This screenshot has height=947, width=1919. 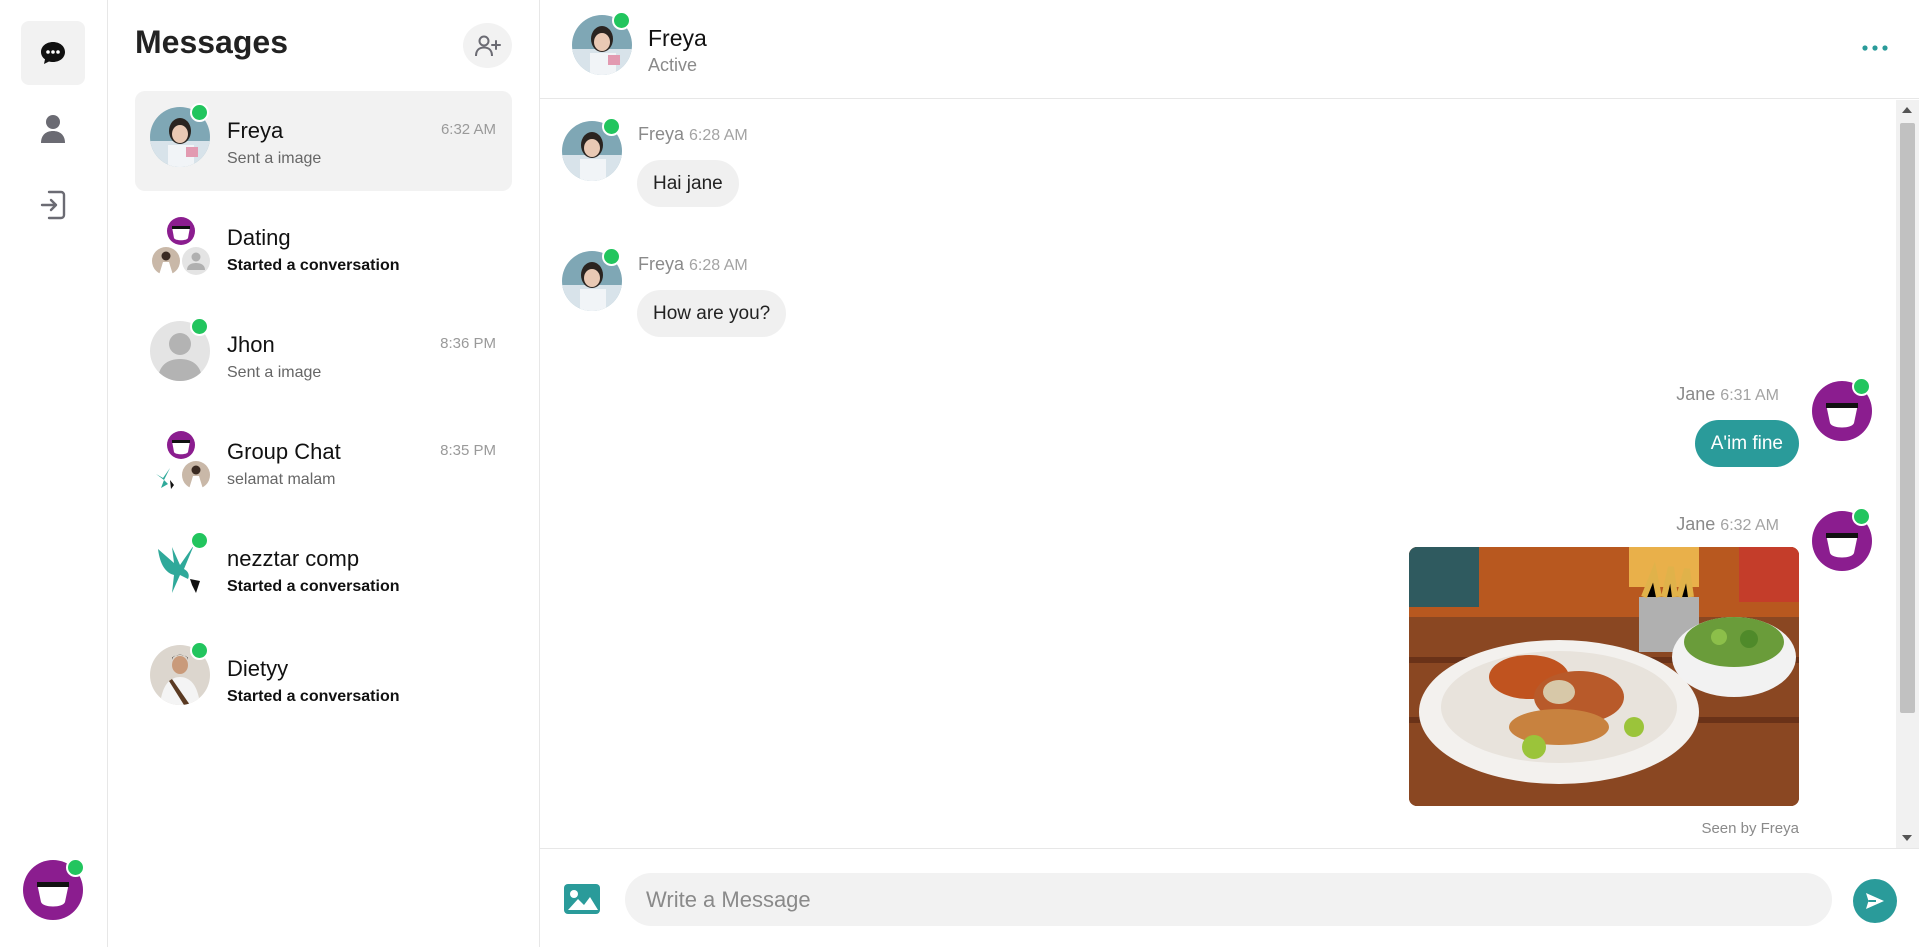 I want to click on chat-header: Freya Active, so click(x=1229, y=49).